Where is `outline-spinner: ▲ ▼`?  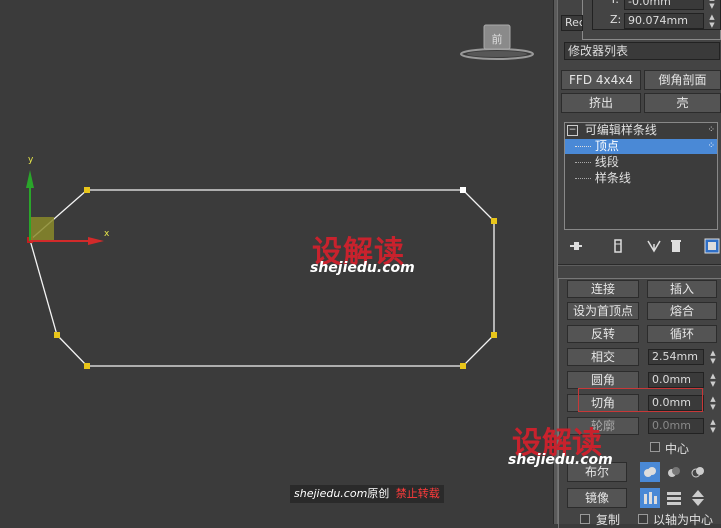 outline-spinner: ▲ ▼ is located at coordinates (713, 426).